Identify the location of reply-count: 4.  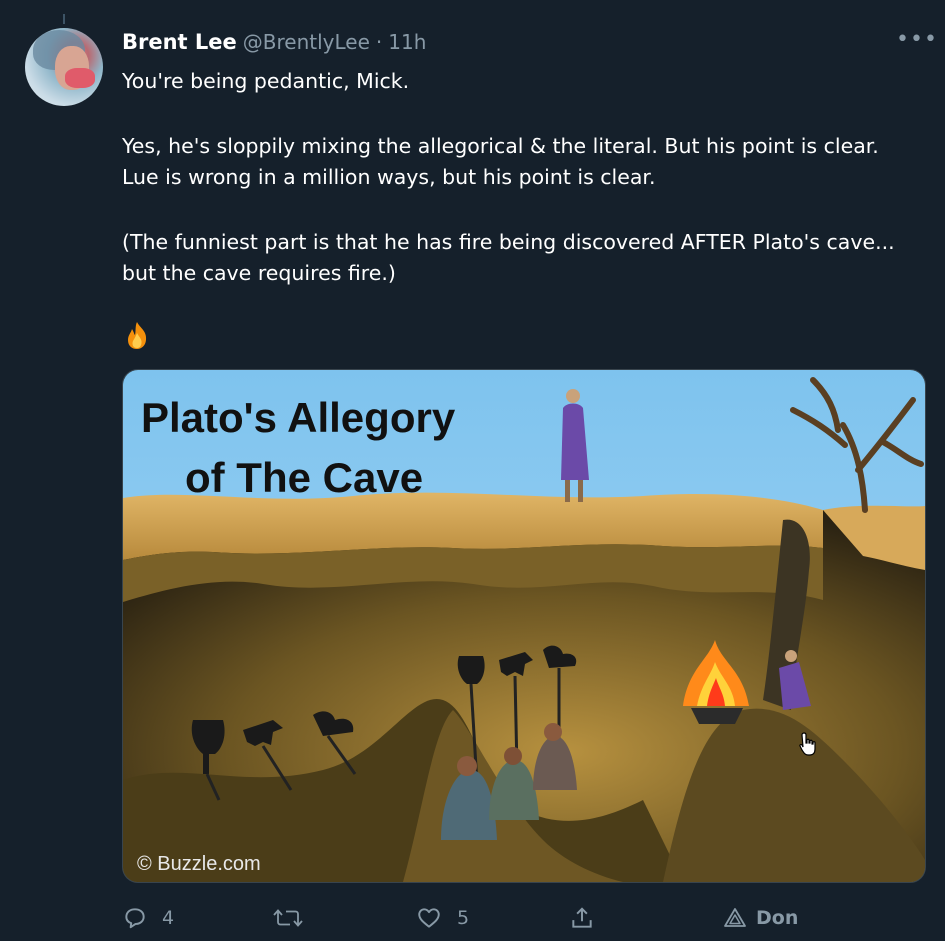
(168, 918).